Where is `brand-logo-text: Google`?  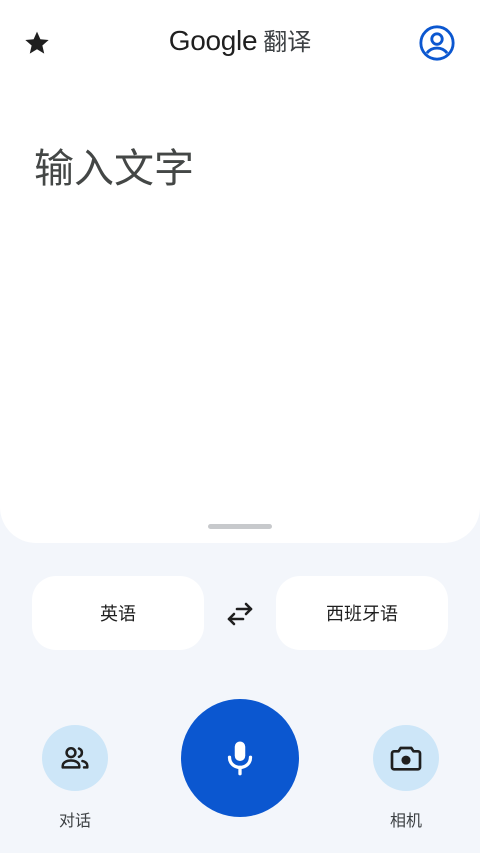
brand-logo-text: Google is located at coordinates (213, 40).